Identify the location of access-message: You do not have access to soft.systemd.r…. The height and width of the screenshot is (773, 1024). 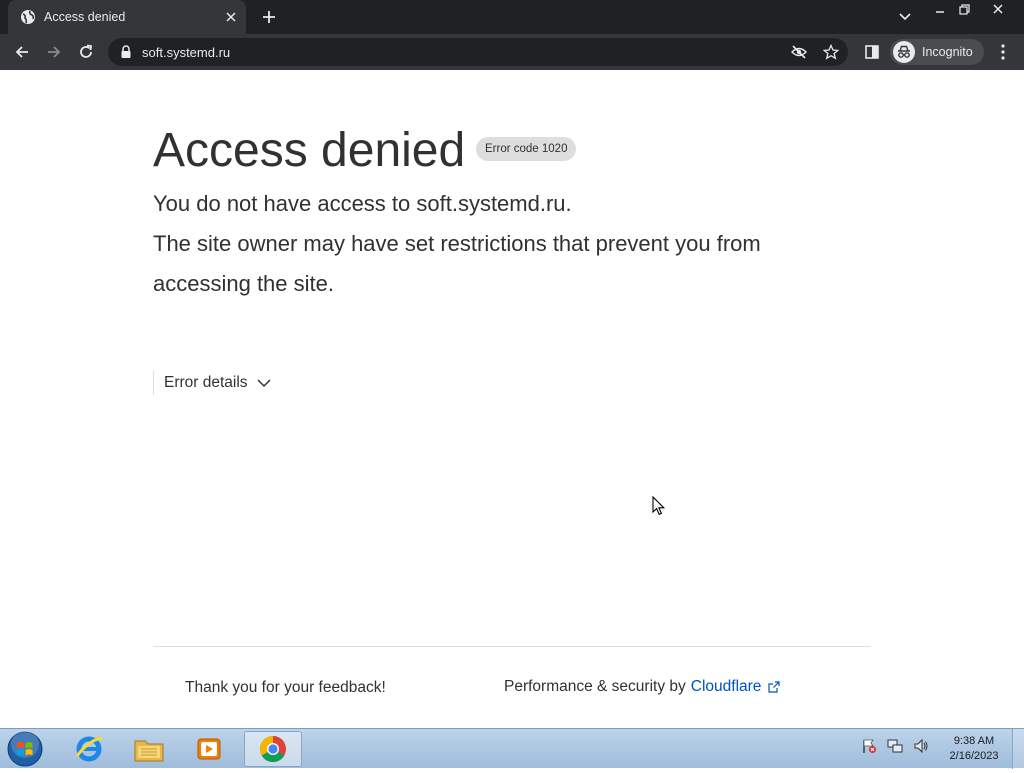
(362, 203).